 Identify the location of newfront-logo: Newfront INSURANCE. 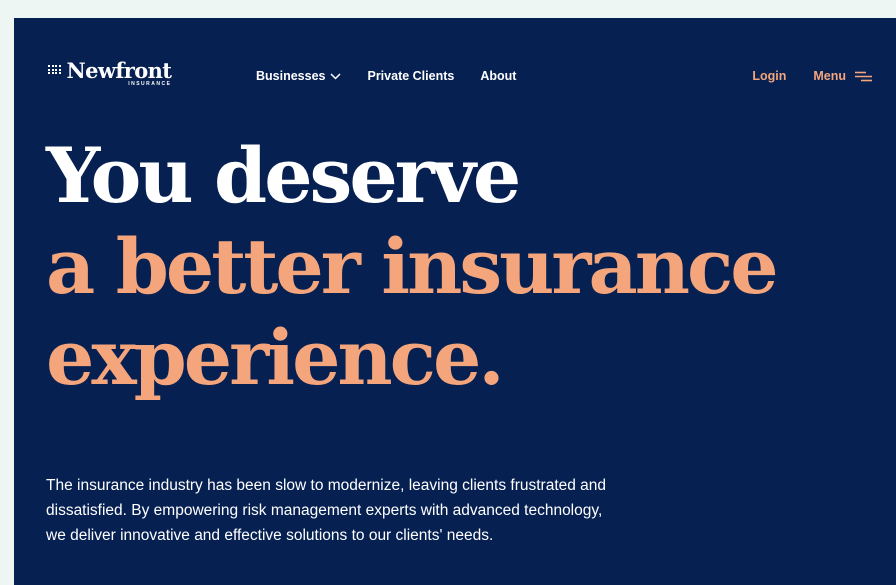
(110, 73).